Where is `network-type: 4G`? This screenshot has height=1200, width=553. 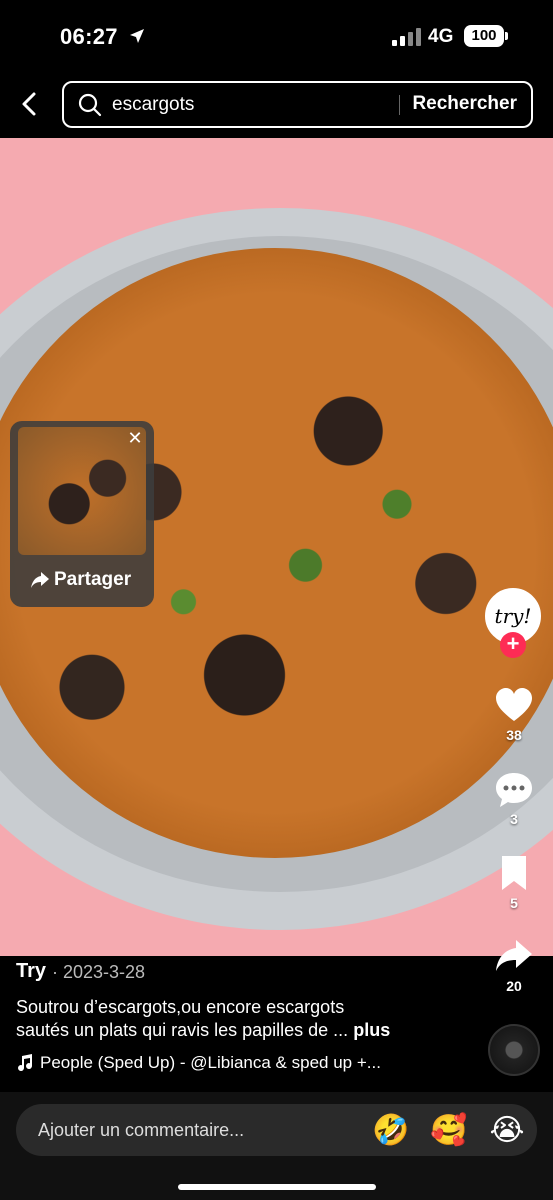 network-type: 4G is located at coordinates (441, 36).